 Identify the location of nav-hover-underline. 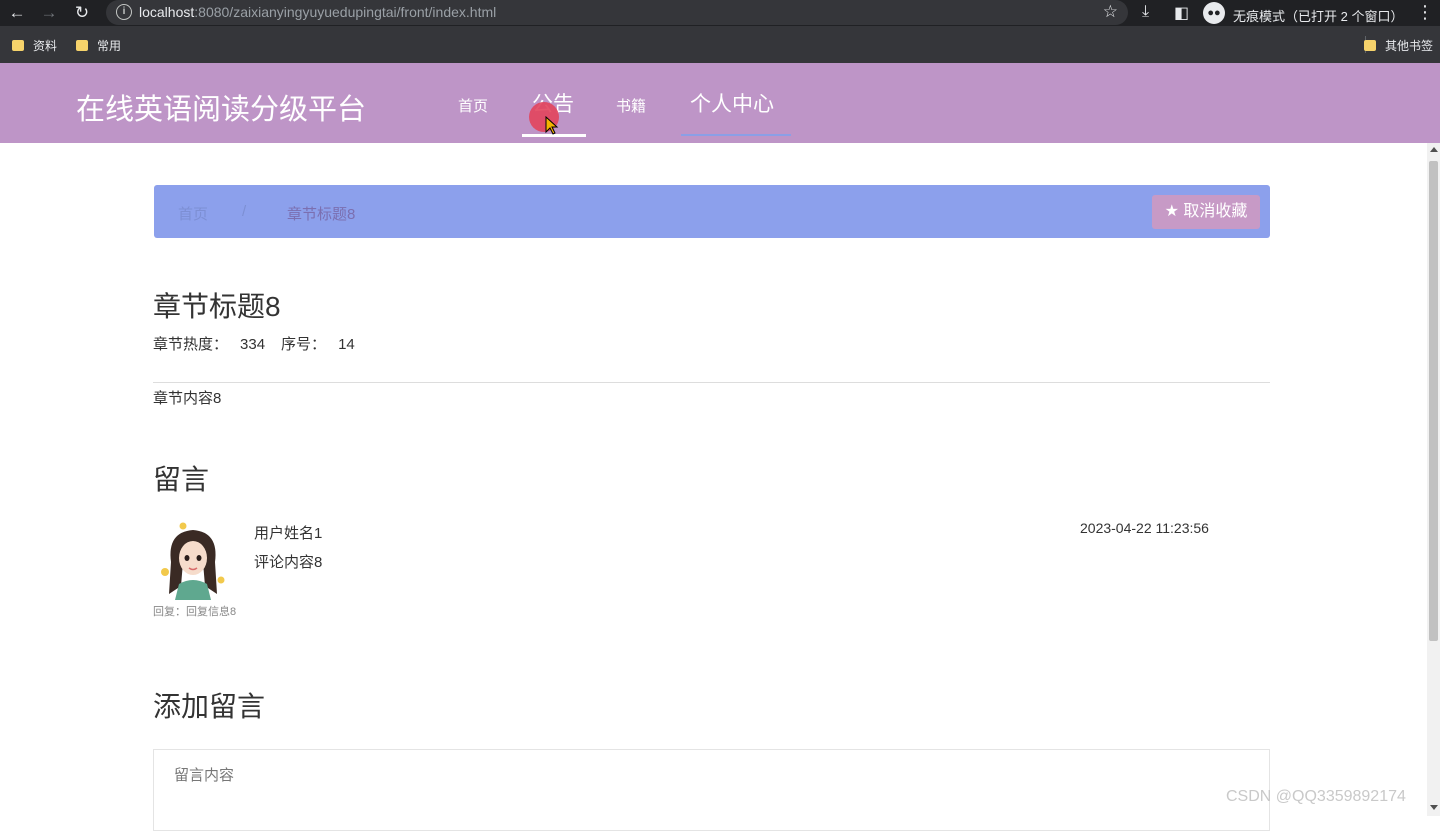
(736, 135).